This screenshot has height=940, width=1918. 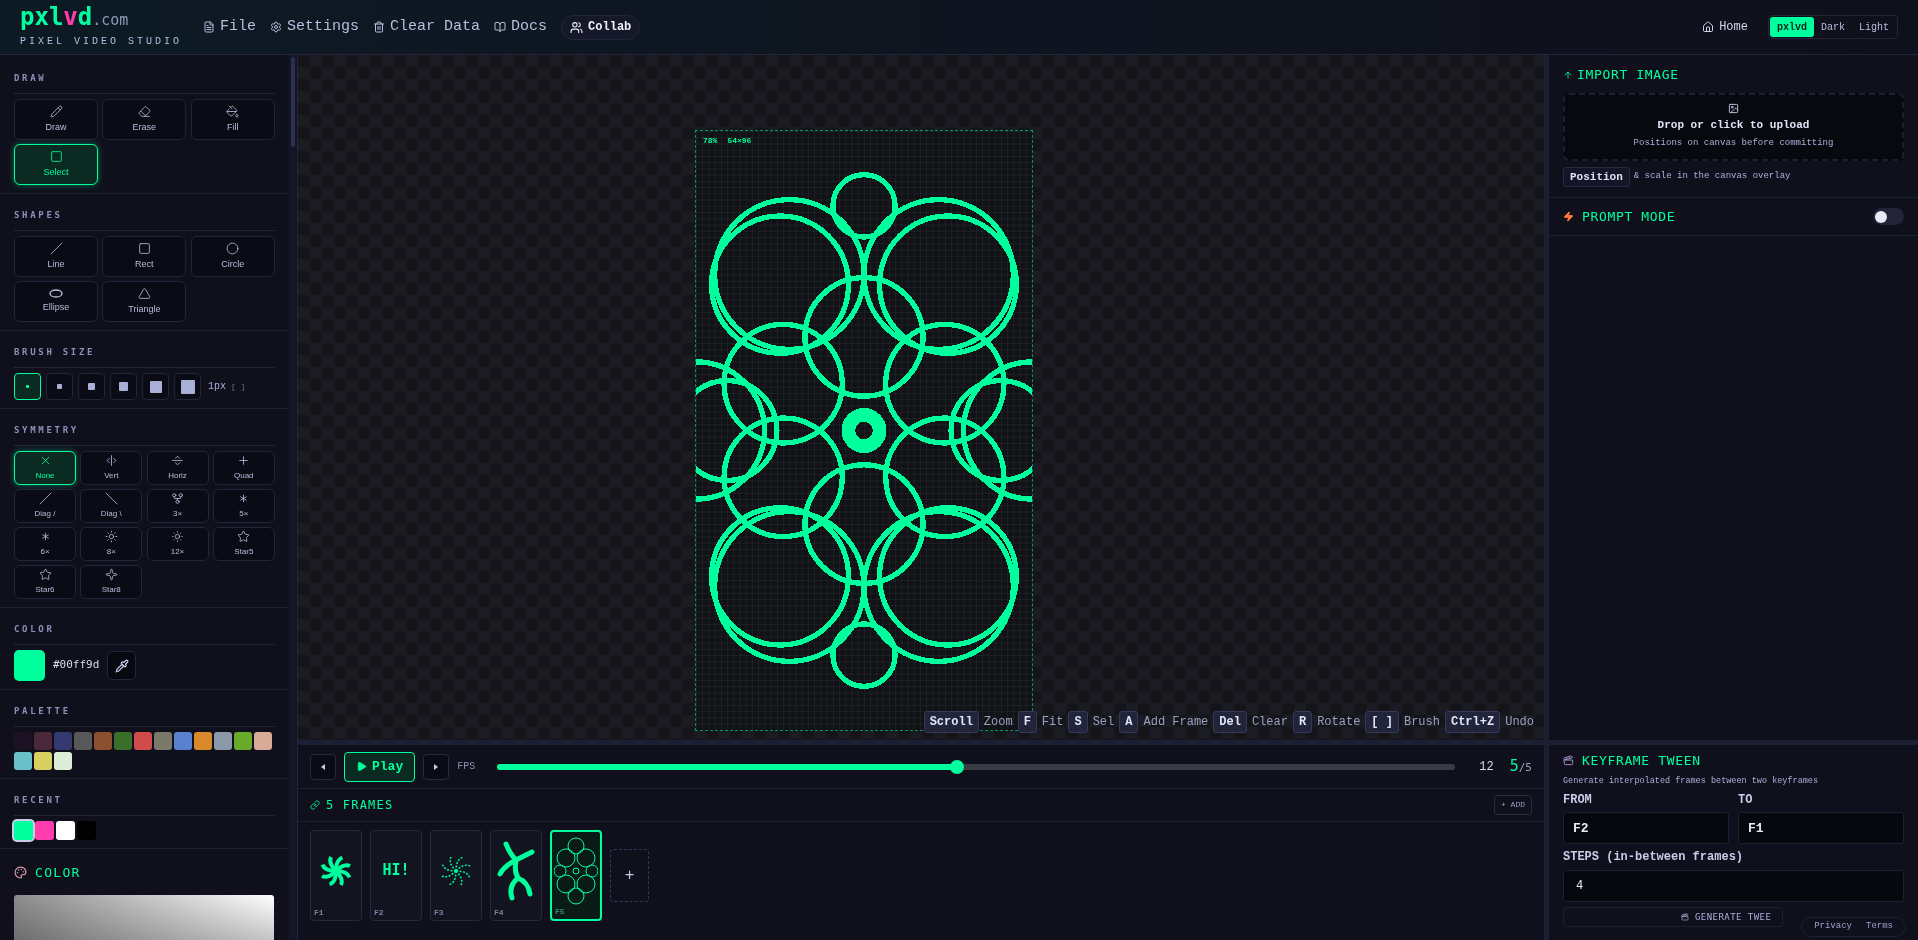 What do you see at coordinates (319, 913) in the screenshot?
I see `frame-label: F1` at bounding box center [319, 913].